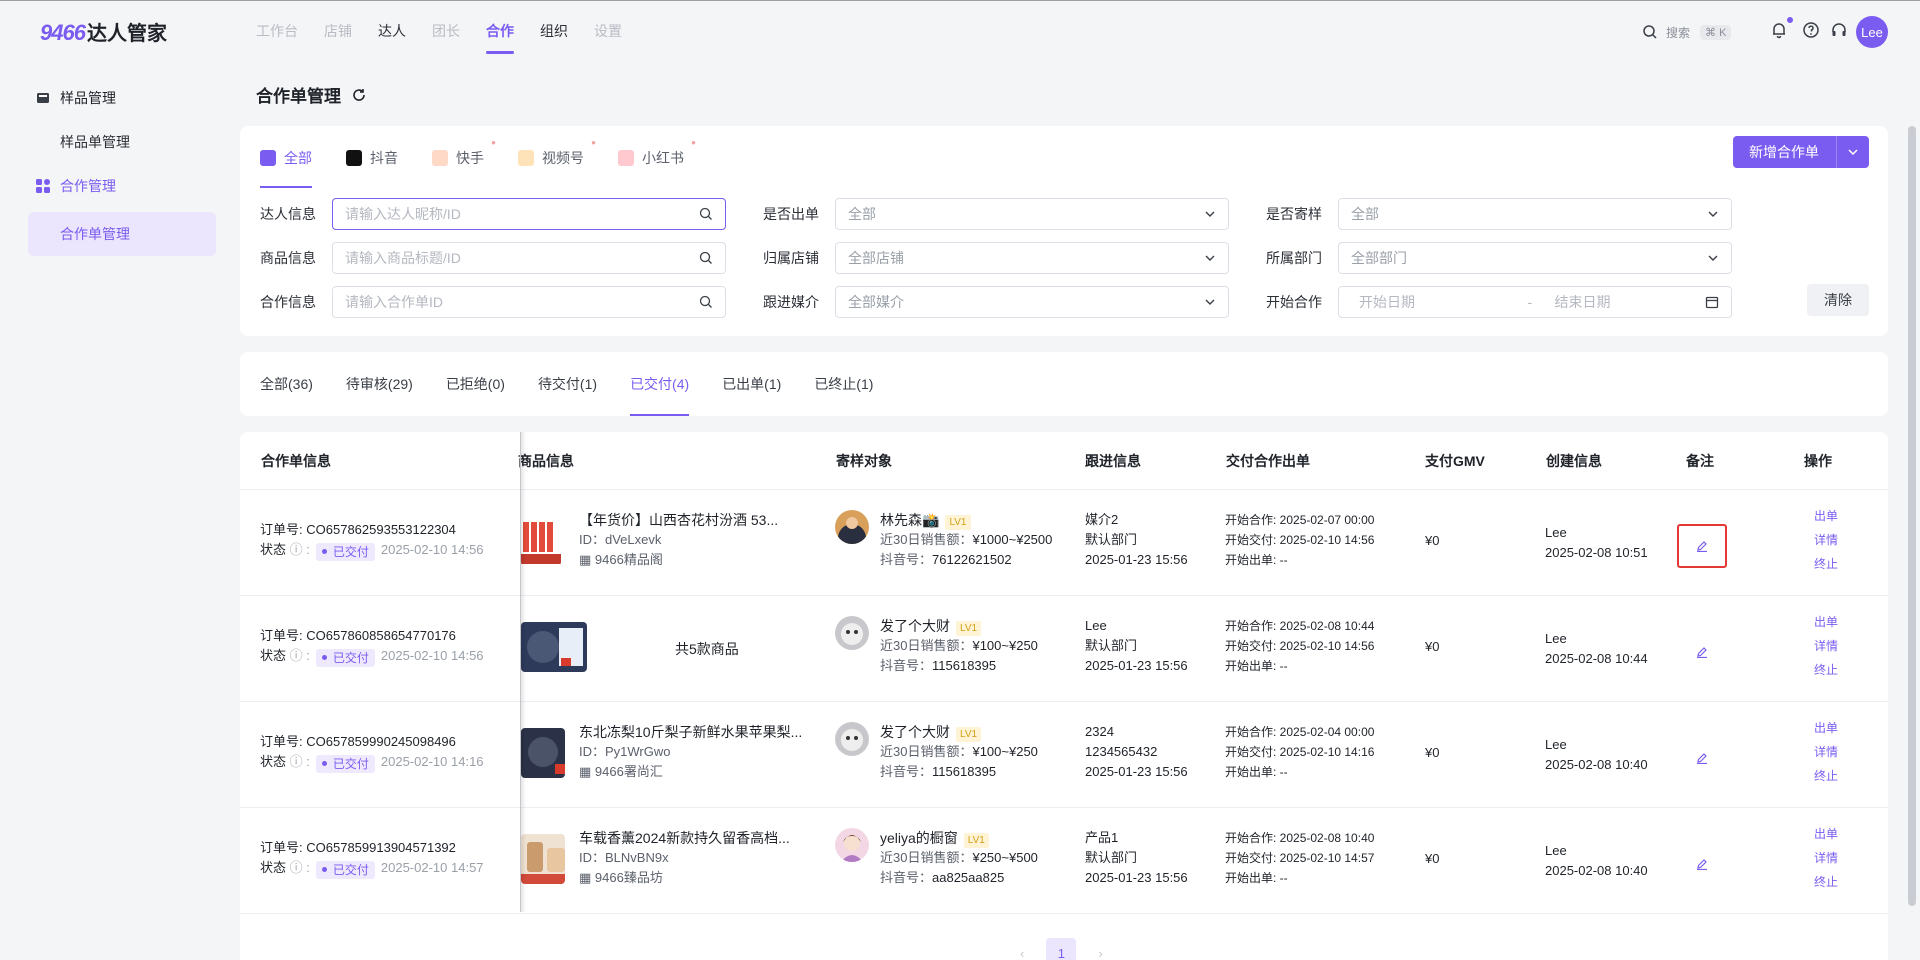 Image resolution: width=1920 pixels, height=960 pixels. Describe the element at coordinates (554, 37) in the screenshot. I see `nav-organization: 组织` at that location.